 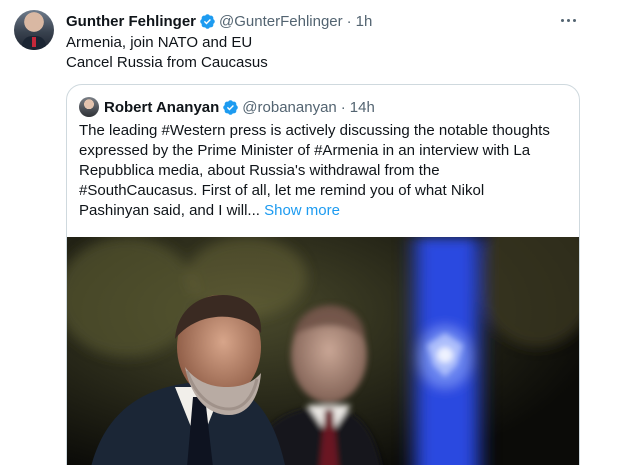 What do you see at coordinates (289, 107) in the screenshot?
I see `quoted-author-handle: @robananyan` at bounding box center [289, 107].